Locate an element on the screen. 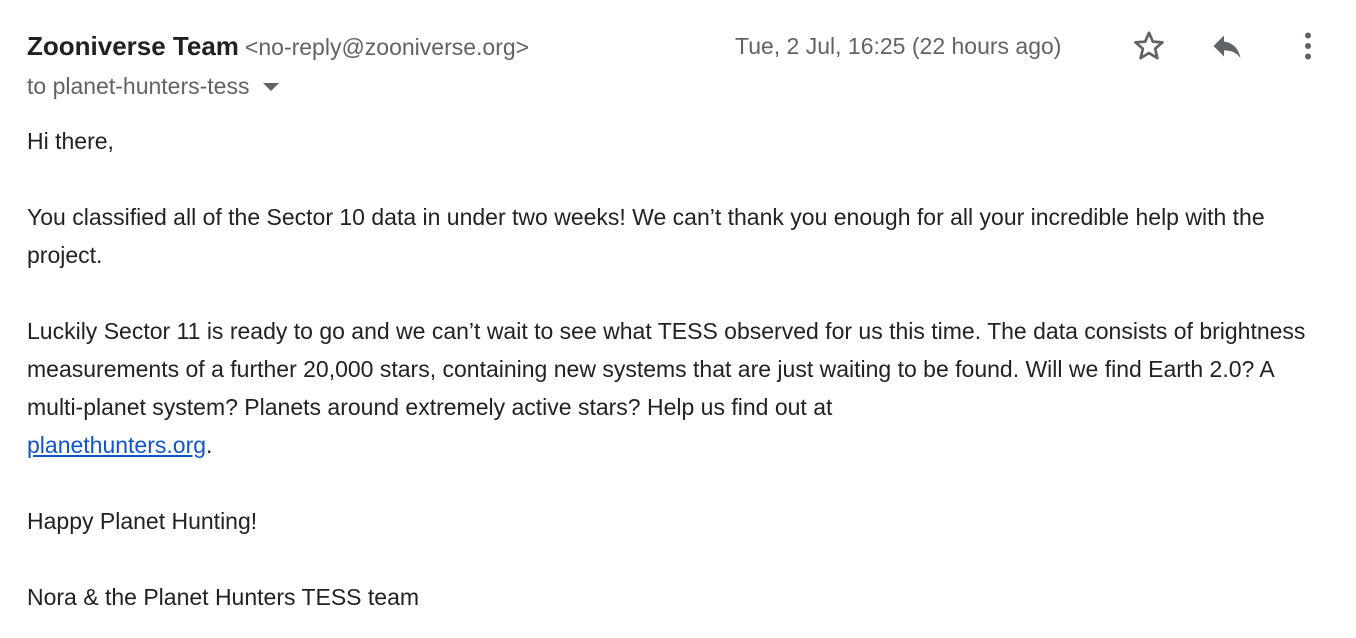  email-timestamp: Tue, 2 Jul, 16:25 (22 hours ago) is located at coordinates (898, 46).